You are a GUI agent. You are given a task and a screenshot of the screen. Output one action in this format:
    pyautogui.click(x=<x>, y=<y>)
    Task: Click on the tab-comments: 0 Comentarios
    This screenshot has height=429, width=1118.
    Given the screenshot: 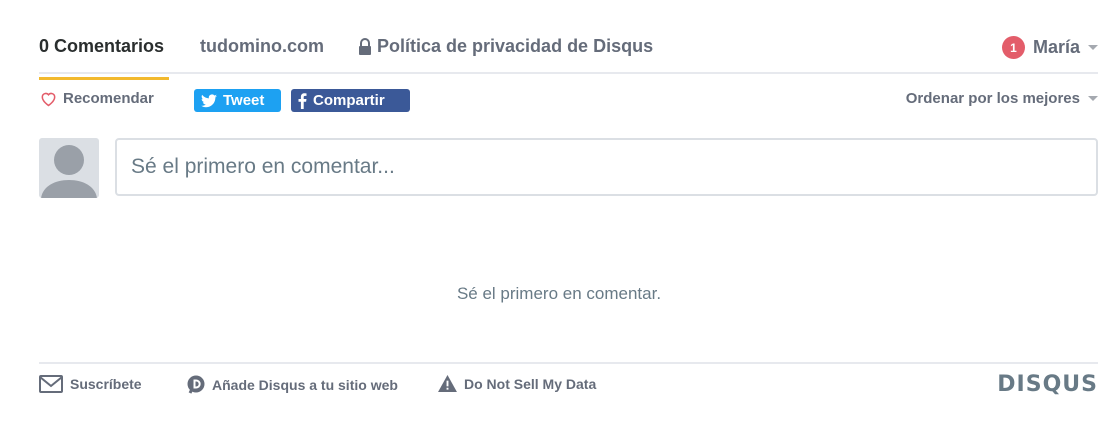 What is the action you would take?
    pyautogui.click(x=104, y=58)
    